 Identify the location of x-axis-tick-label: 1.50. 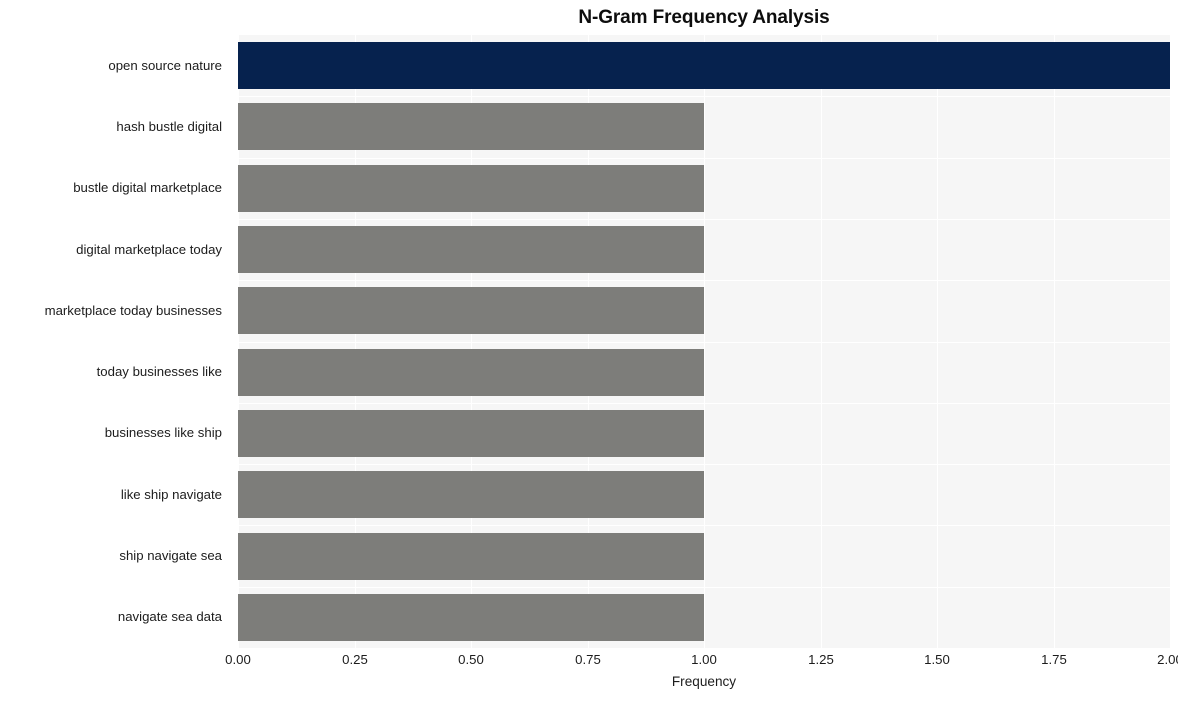
(937, 659).